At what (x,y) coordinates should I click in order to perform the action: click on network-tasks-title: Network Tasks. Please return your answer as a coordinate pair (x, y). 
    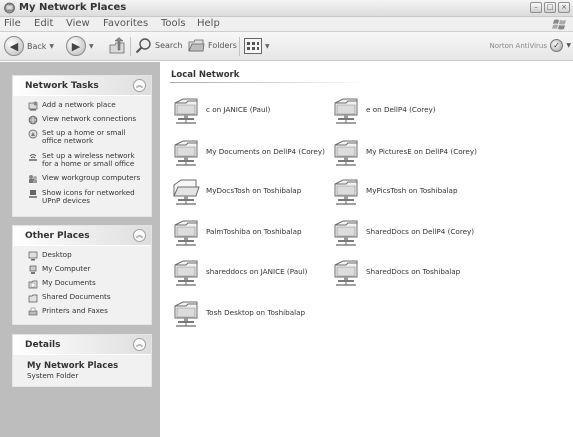
    Looking at the image, I should click on (62, 86).